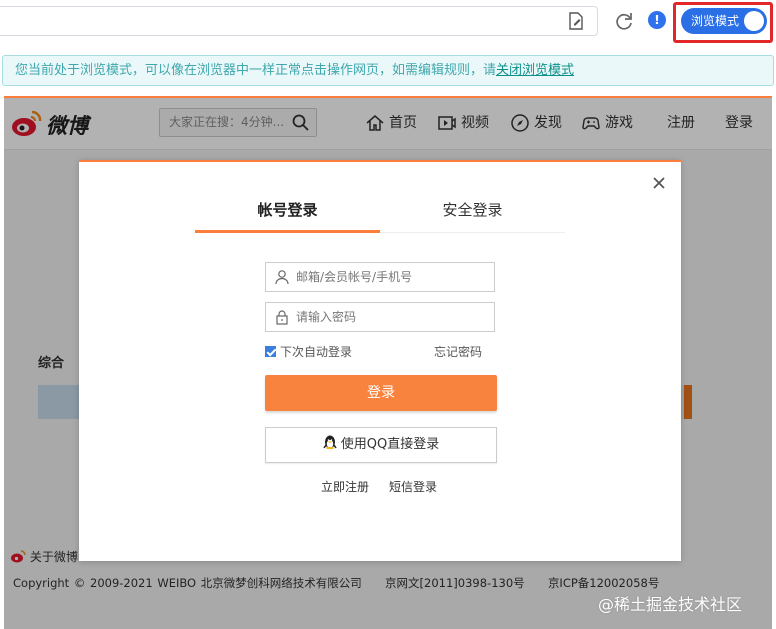 This screenshot has width=776, height=629. I want to click on user-icon, so click(282, 277).